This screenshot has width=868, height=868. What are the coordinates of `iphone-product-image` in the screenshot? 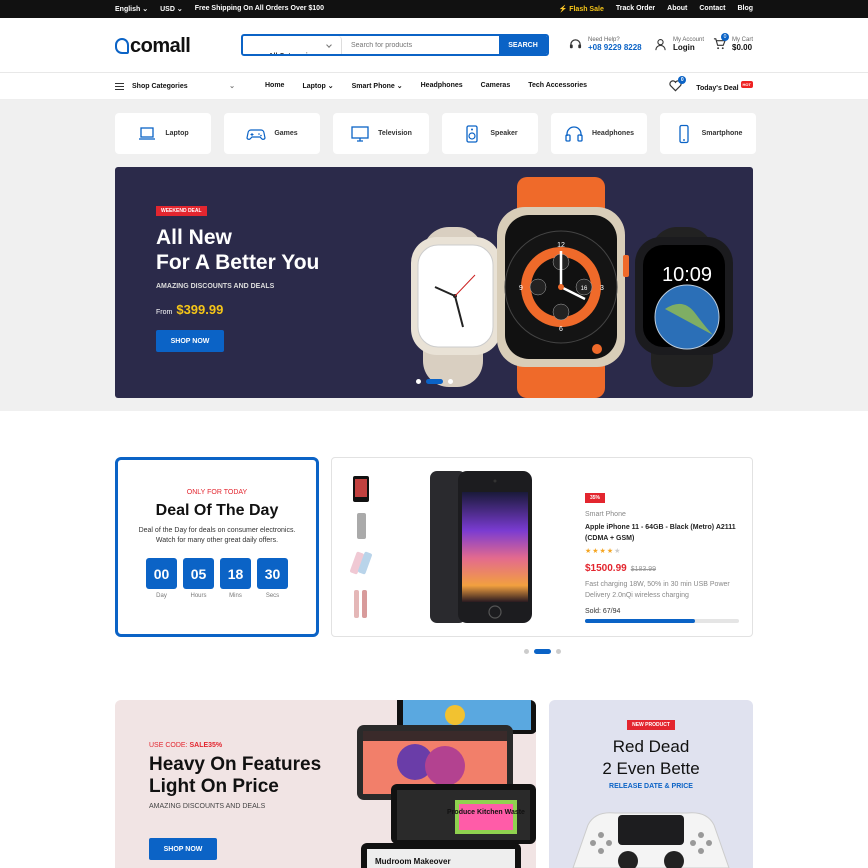 It's located at (481, 547).